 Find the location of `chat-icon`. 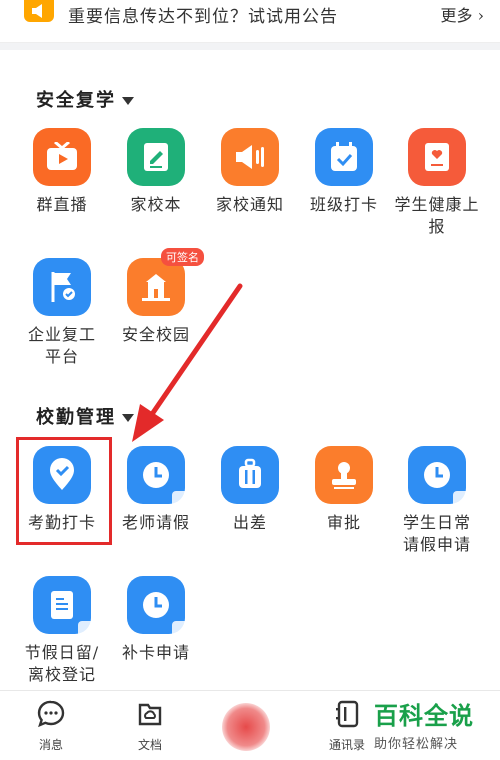

chat-icon is located at coordinates (51, 715).